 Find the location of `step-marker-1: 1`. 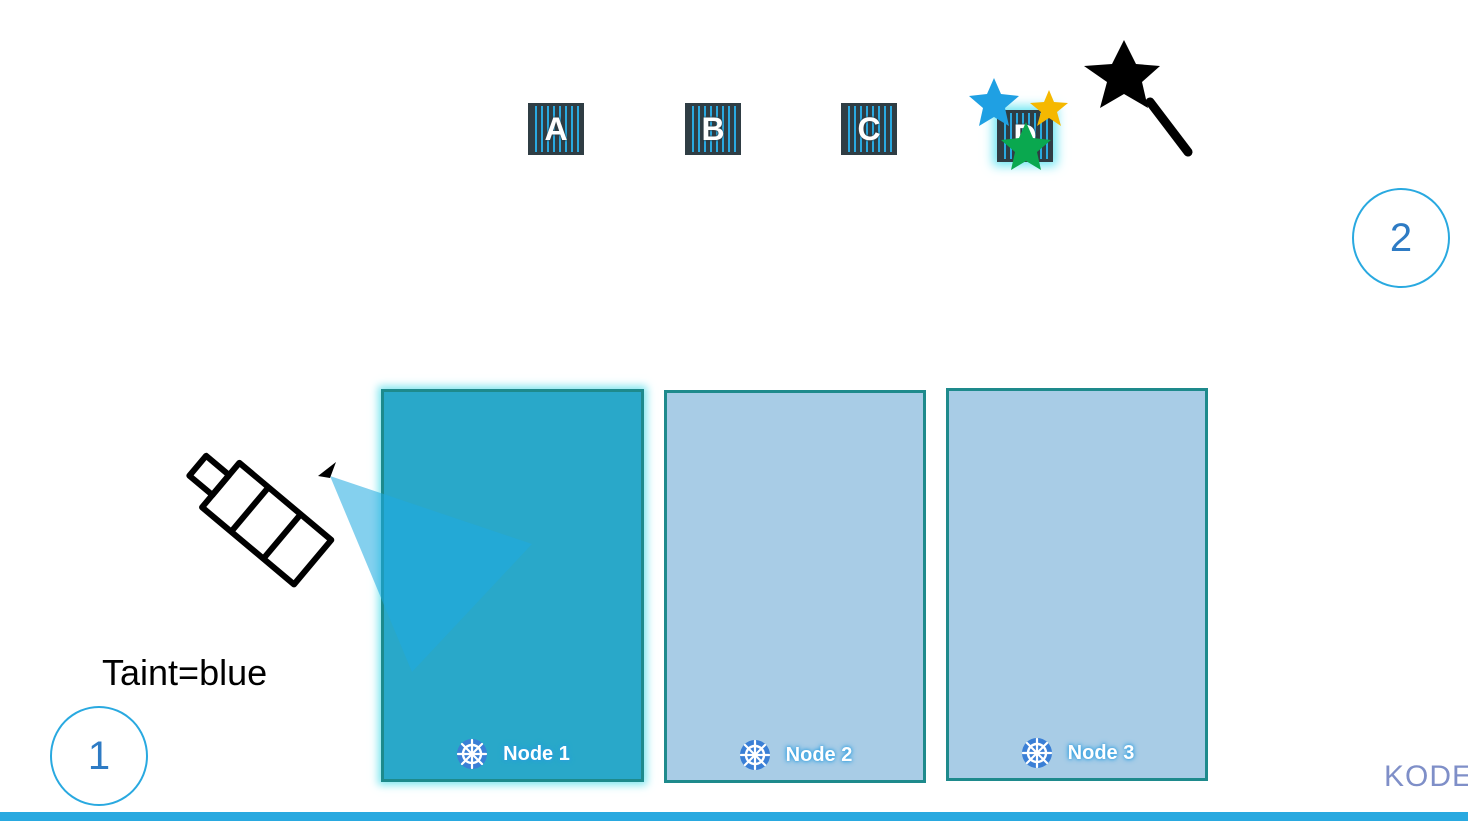

step-marker-1: 1 is located at coordinates (99, 756).